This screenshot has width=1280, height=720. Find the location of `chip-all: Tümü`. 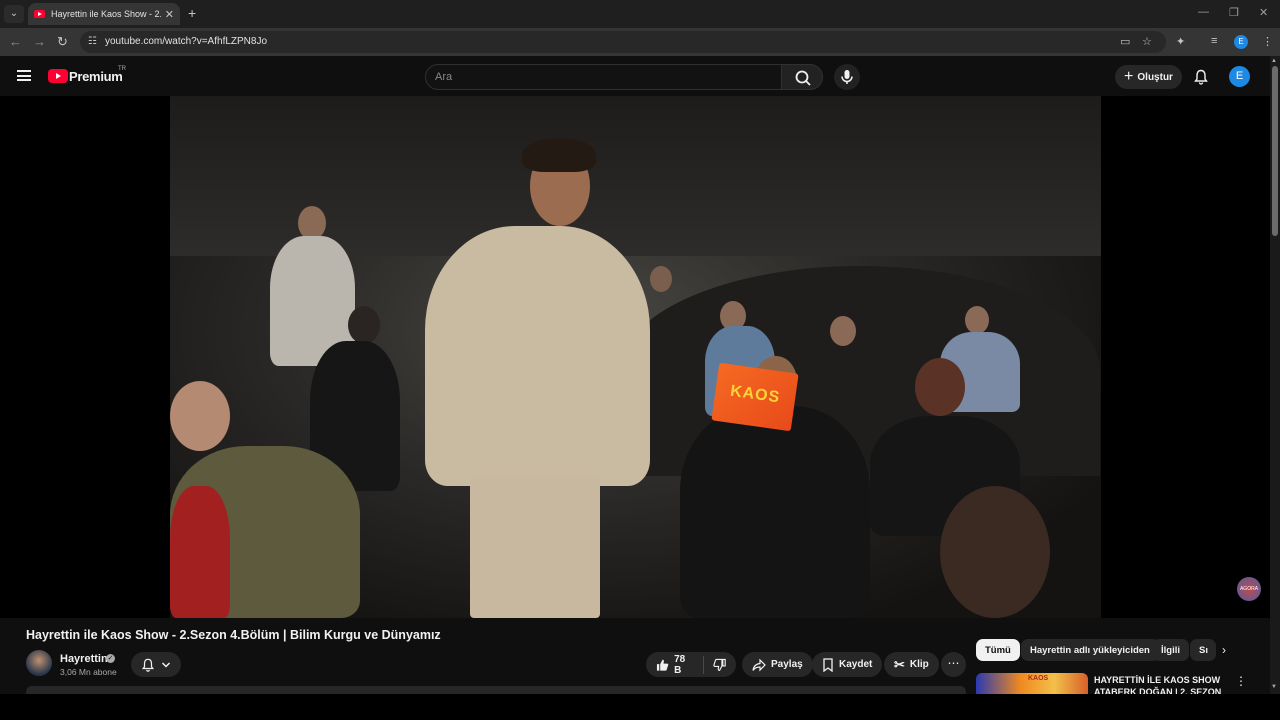

chip-all: Tümü is located at coordinates (998, 650).